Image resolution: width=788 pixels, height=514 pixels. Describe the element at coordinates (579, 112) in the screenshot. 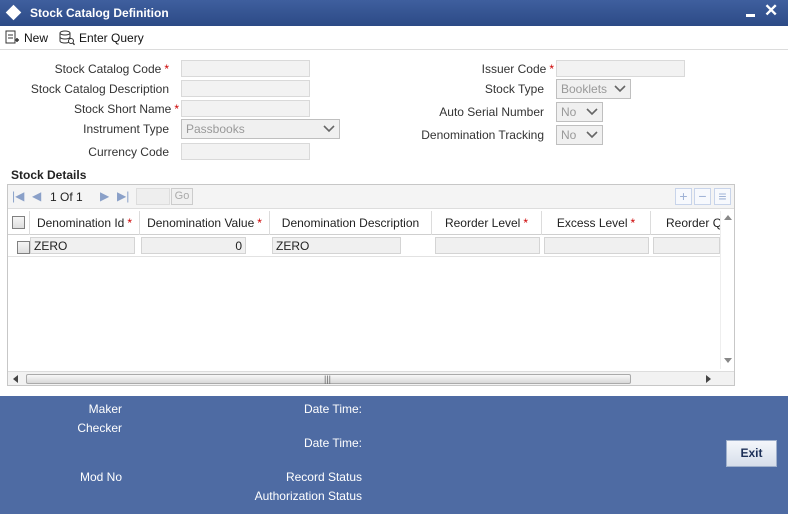

I see `auto-serial-number-select: No` at that location.